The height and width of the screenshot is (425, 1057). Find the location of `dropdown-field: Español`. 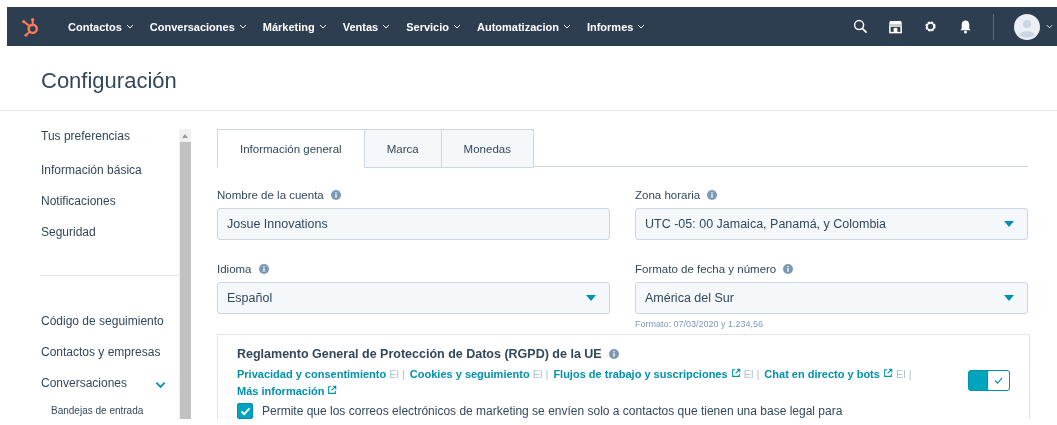

dropdown-field: Español is located at coordinates (413, 298).